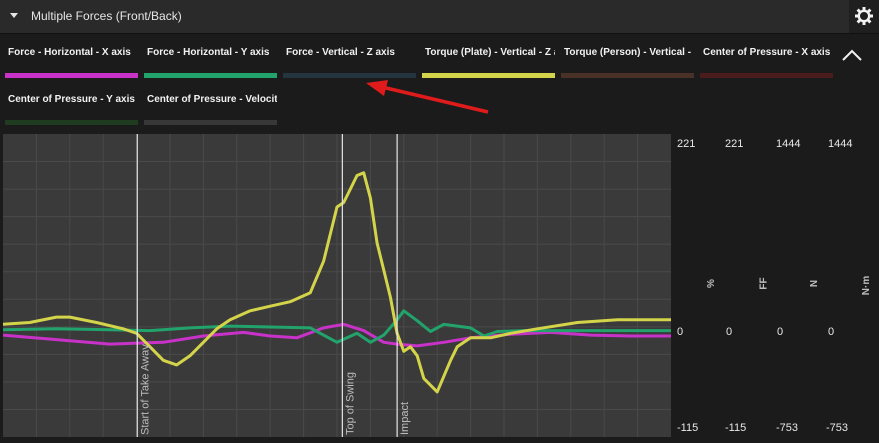 The height and width of the screenshot is (443, 879). I want to click on axis-zero-nm: 0, so click(831, 332).